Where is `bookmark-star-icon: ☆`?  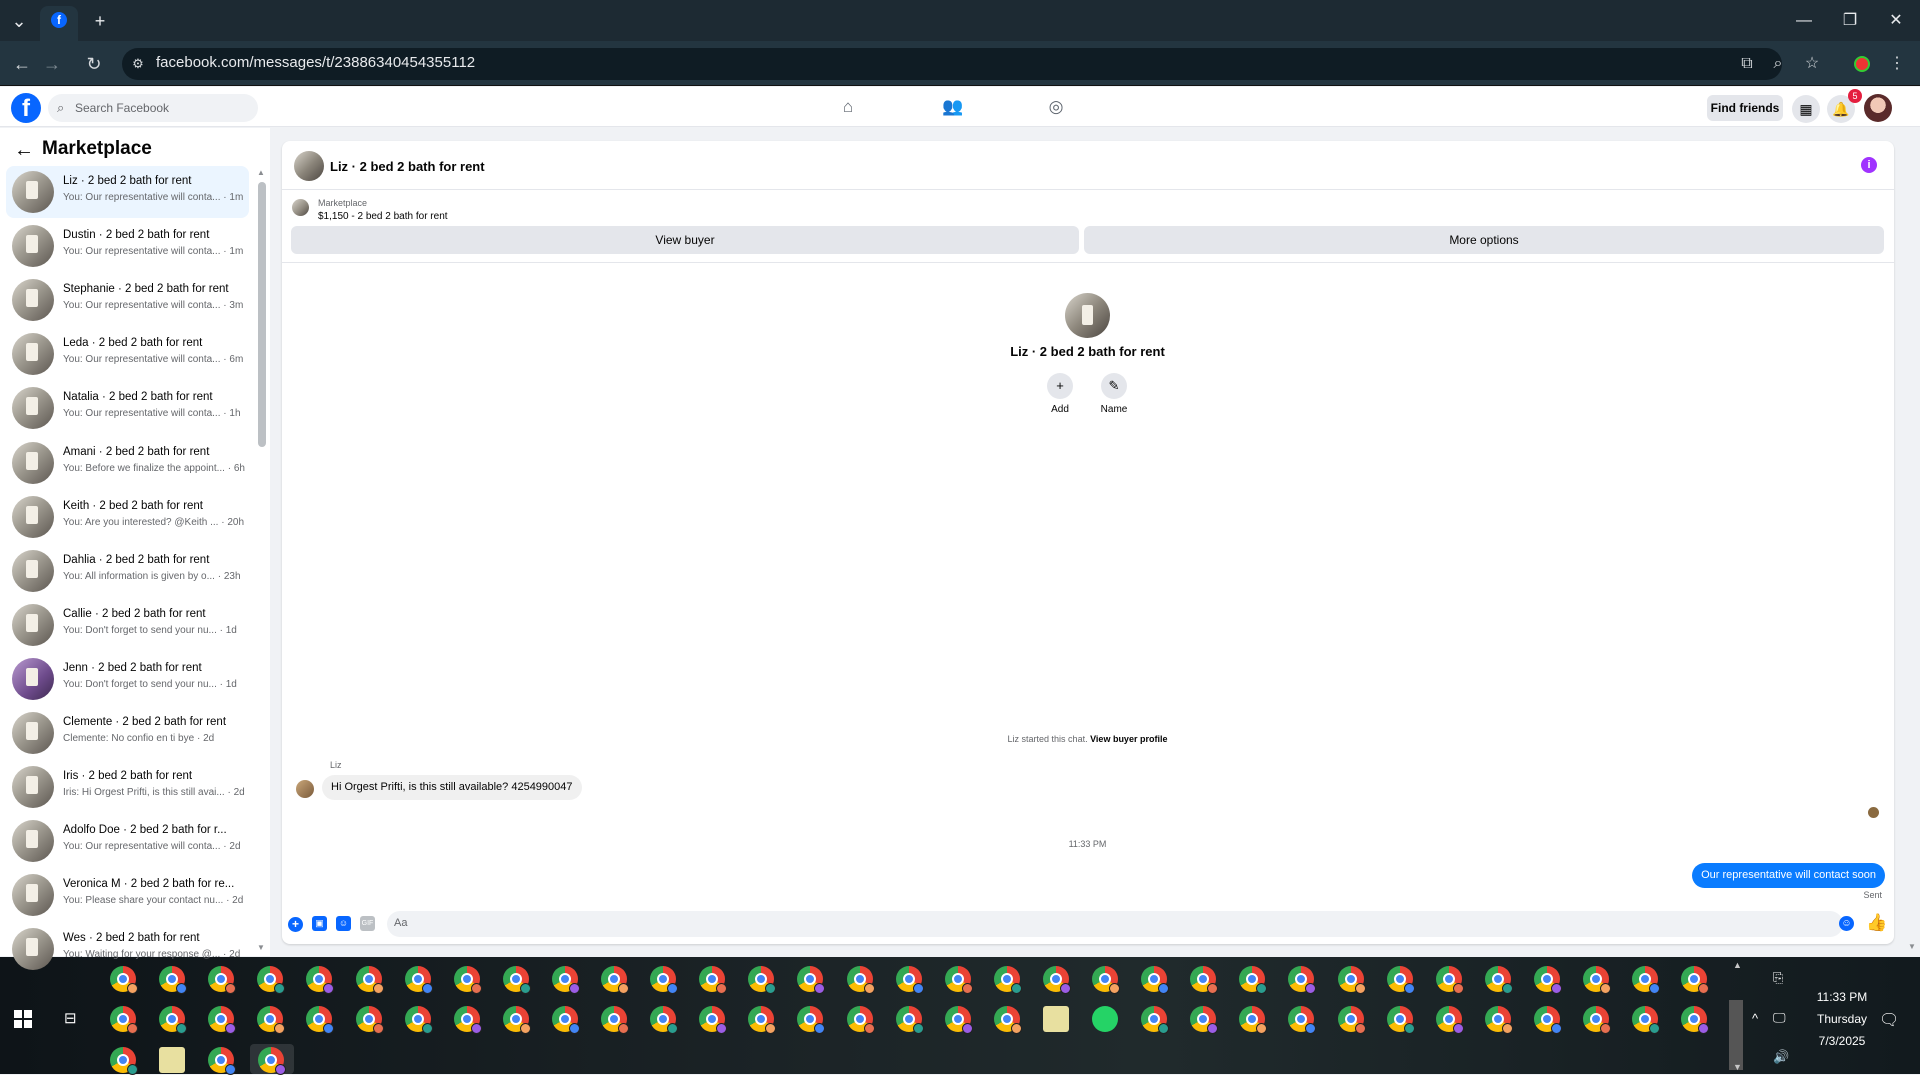
bookmark-star-icon: ☆ is located at coordinates (1812, 64).